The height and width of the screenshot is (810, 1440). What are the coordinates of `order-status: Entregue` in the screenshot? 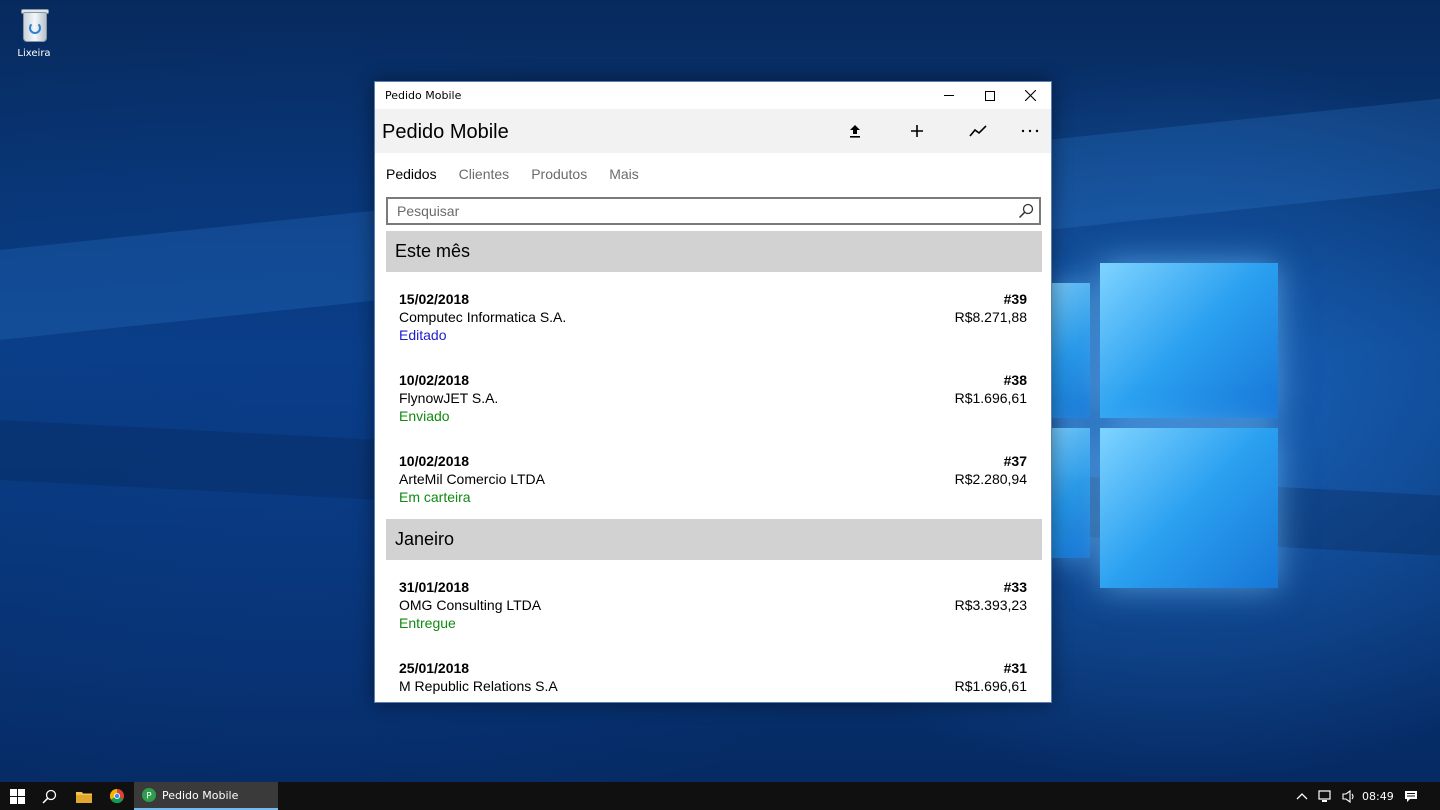 It's located at (427, 623).